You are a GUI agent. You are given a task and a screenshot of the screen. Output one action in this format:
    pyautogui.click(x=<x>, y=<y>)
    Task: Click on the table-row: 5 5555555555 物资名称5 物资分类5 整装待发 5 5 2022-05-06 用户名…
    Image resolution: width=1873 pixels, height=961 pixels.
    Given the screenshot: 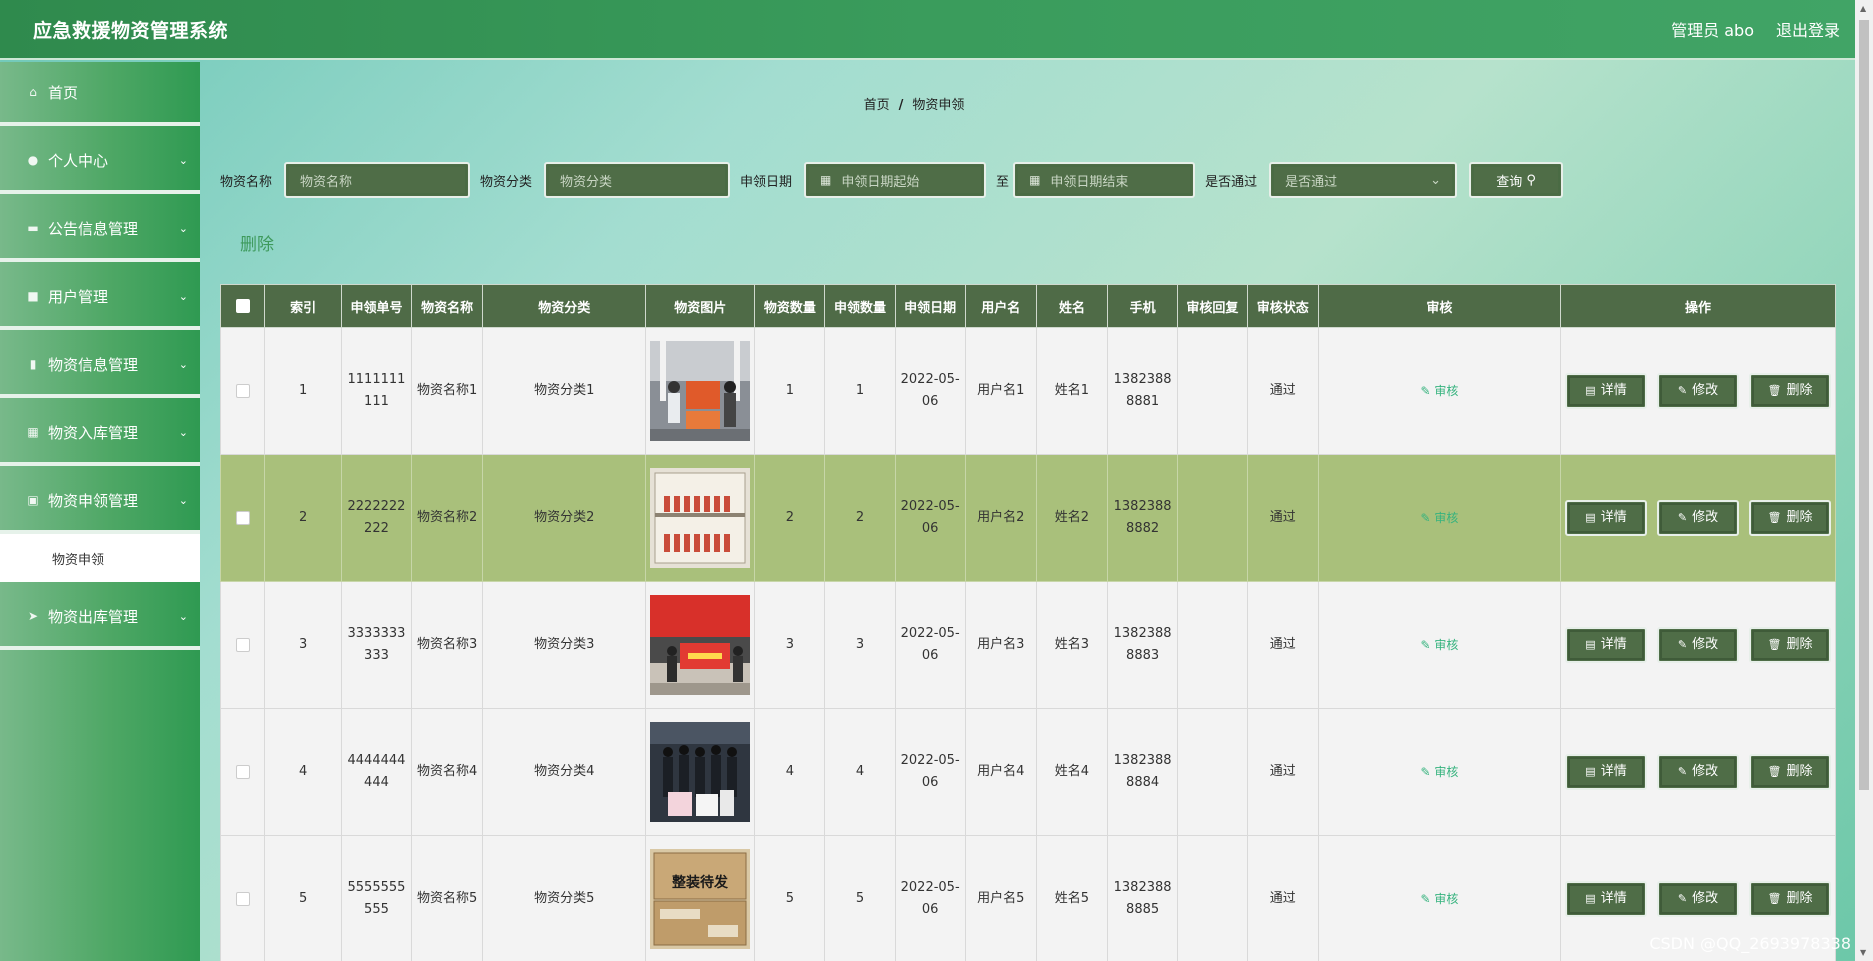 What is the action you would take?
    pyautogui.click(x=1027, y=898)
    